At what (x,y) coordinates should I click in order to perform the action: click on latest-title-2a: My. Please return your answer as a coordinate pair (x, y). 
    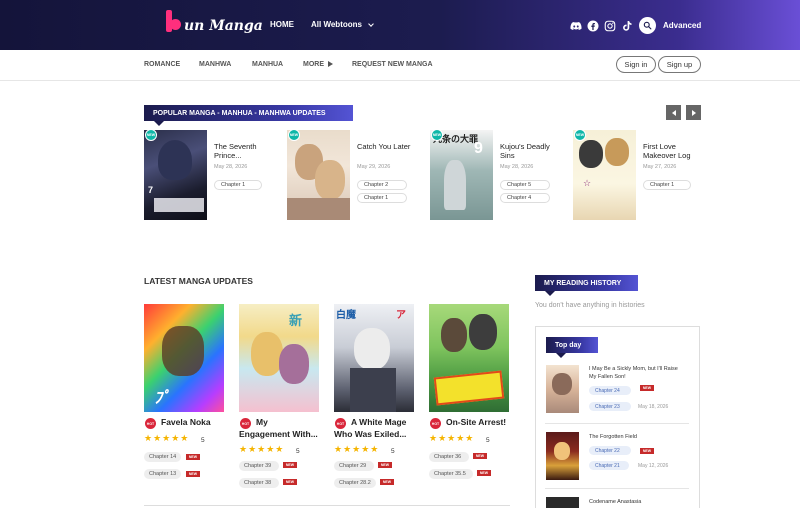
    Looking at the image, I should click on (262, 422).